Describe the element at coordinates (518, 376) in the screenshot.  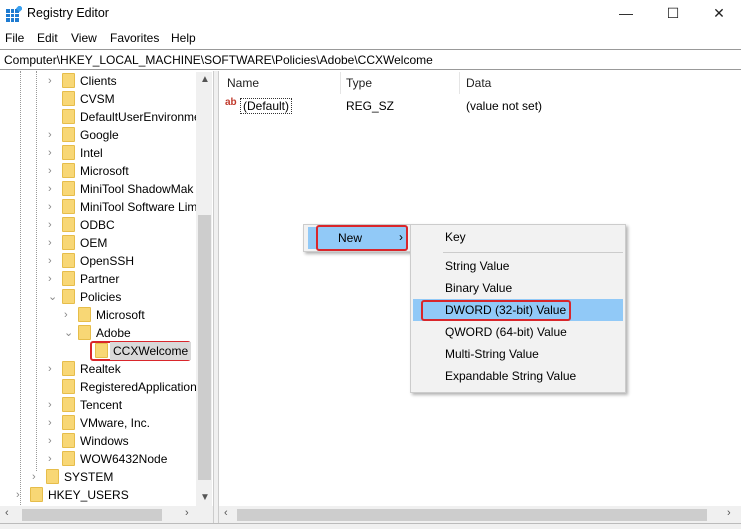
I see `submenu-expandable-string-value: Expandable String Value` at that location.